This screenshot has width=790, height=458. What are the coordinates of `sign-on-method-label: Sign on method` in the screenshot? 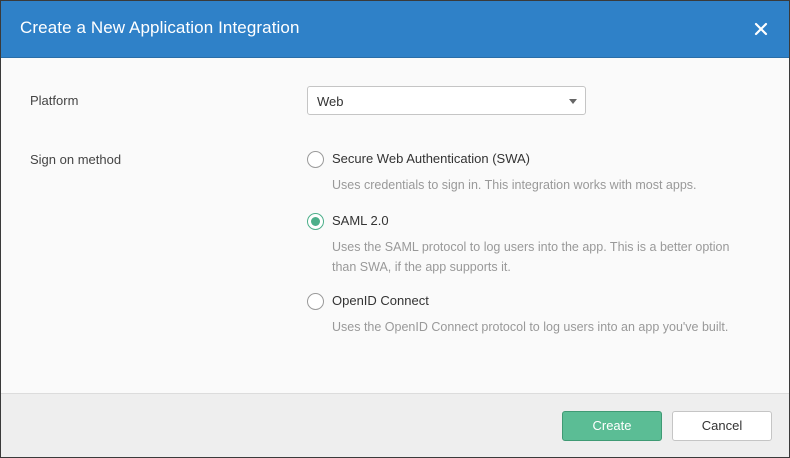 It's located at (76, 159).